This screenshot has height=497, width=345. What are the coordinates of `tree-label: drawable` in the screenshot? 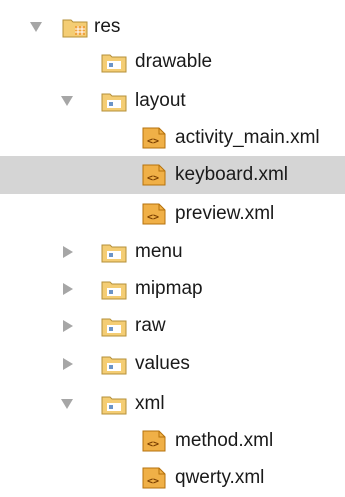 It's located at (174, 61).